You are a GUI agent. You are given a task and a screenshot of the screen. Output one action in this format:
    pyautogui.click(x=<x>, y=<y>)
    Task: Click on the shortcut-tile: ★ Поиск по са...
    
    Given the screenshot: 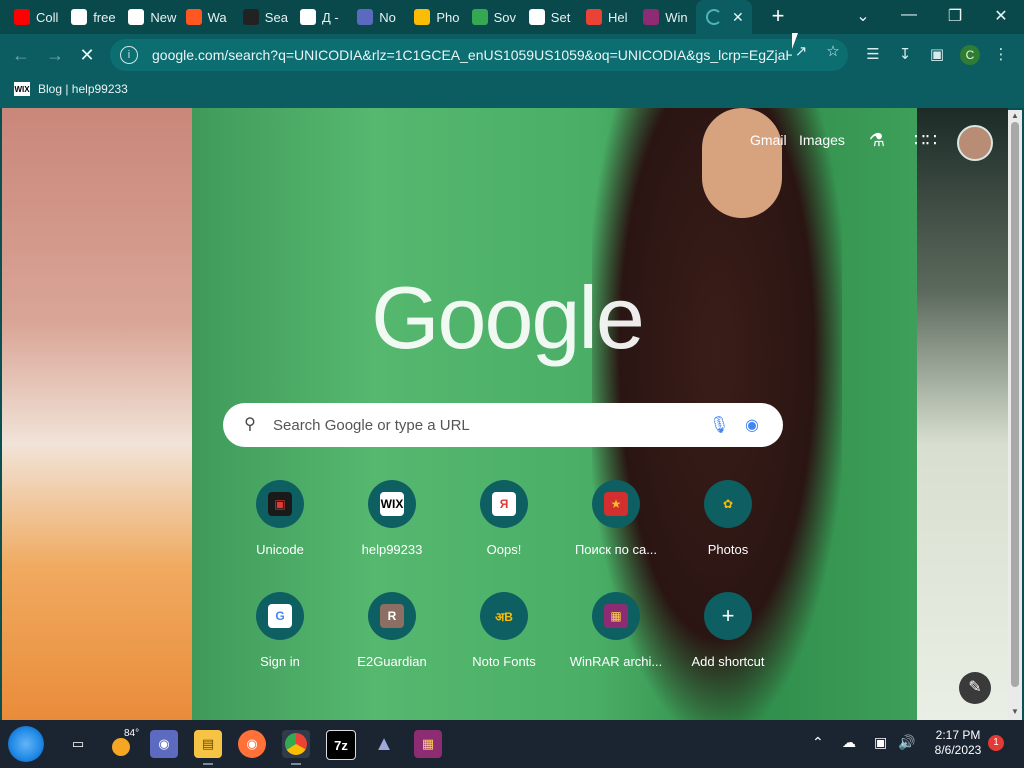 What is the action you would take?
    pyautogui.click(x=616, y=518)
    